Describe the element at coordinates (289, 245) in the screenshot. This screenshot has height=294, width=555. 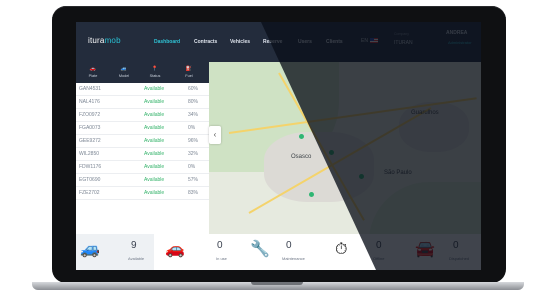
I see `stat-maintenance-value: 0` at that location.